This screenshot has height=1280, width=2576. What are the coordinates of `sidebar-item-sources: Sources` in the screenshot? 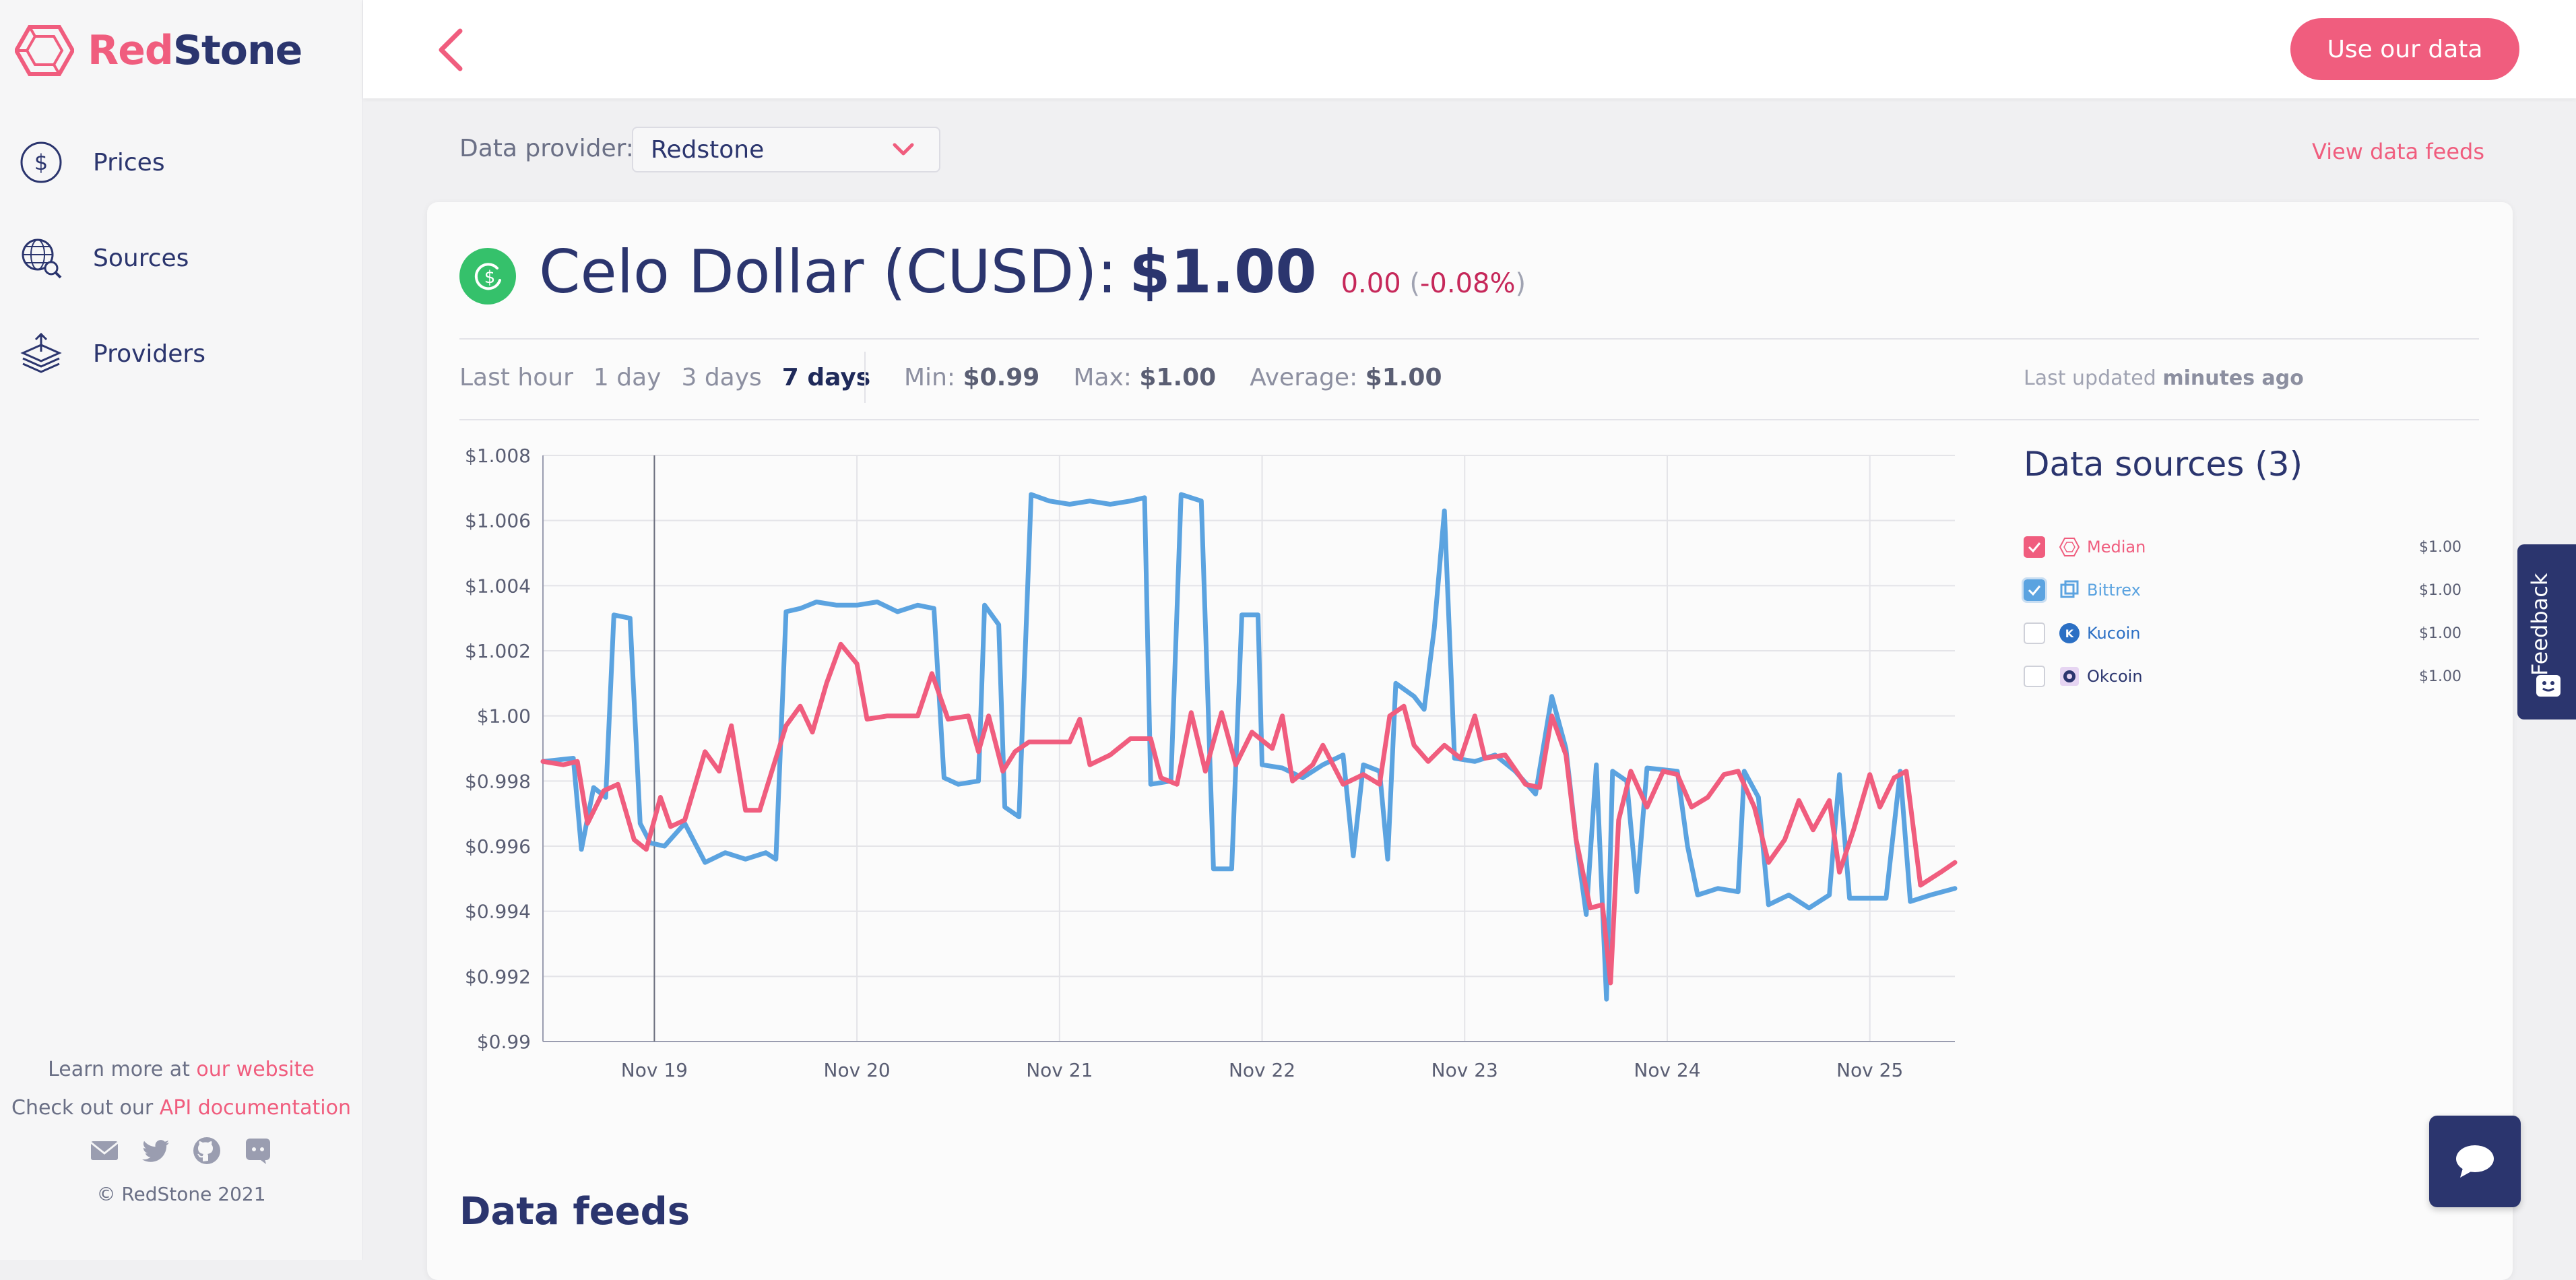 It's located at (112, 258).